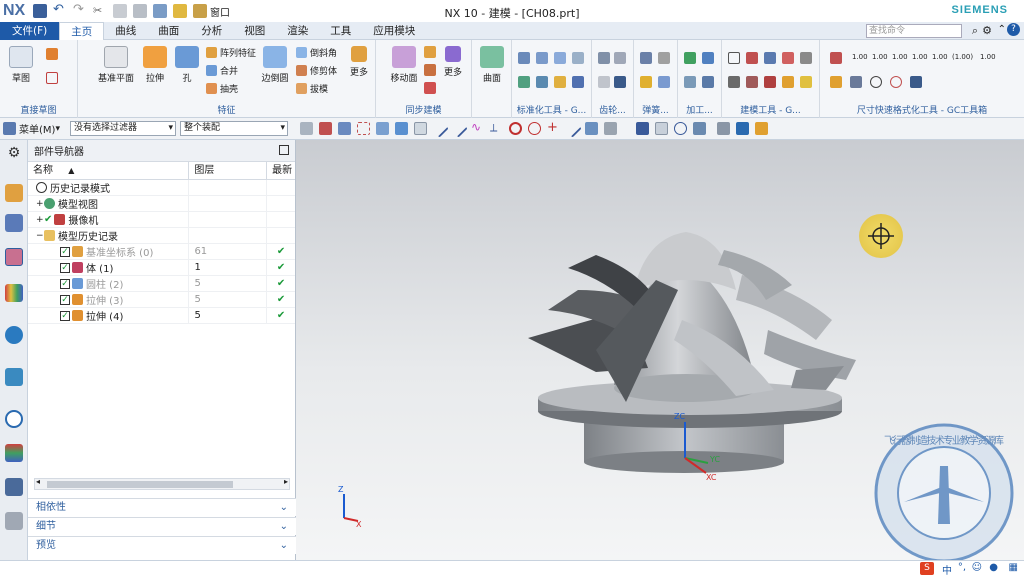  What do you see at coordinates (439, 128) in the screenshot?
I see `snap-line-icon` at bounding box center [439, 128].